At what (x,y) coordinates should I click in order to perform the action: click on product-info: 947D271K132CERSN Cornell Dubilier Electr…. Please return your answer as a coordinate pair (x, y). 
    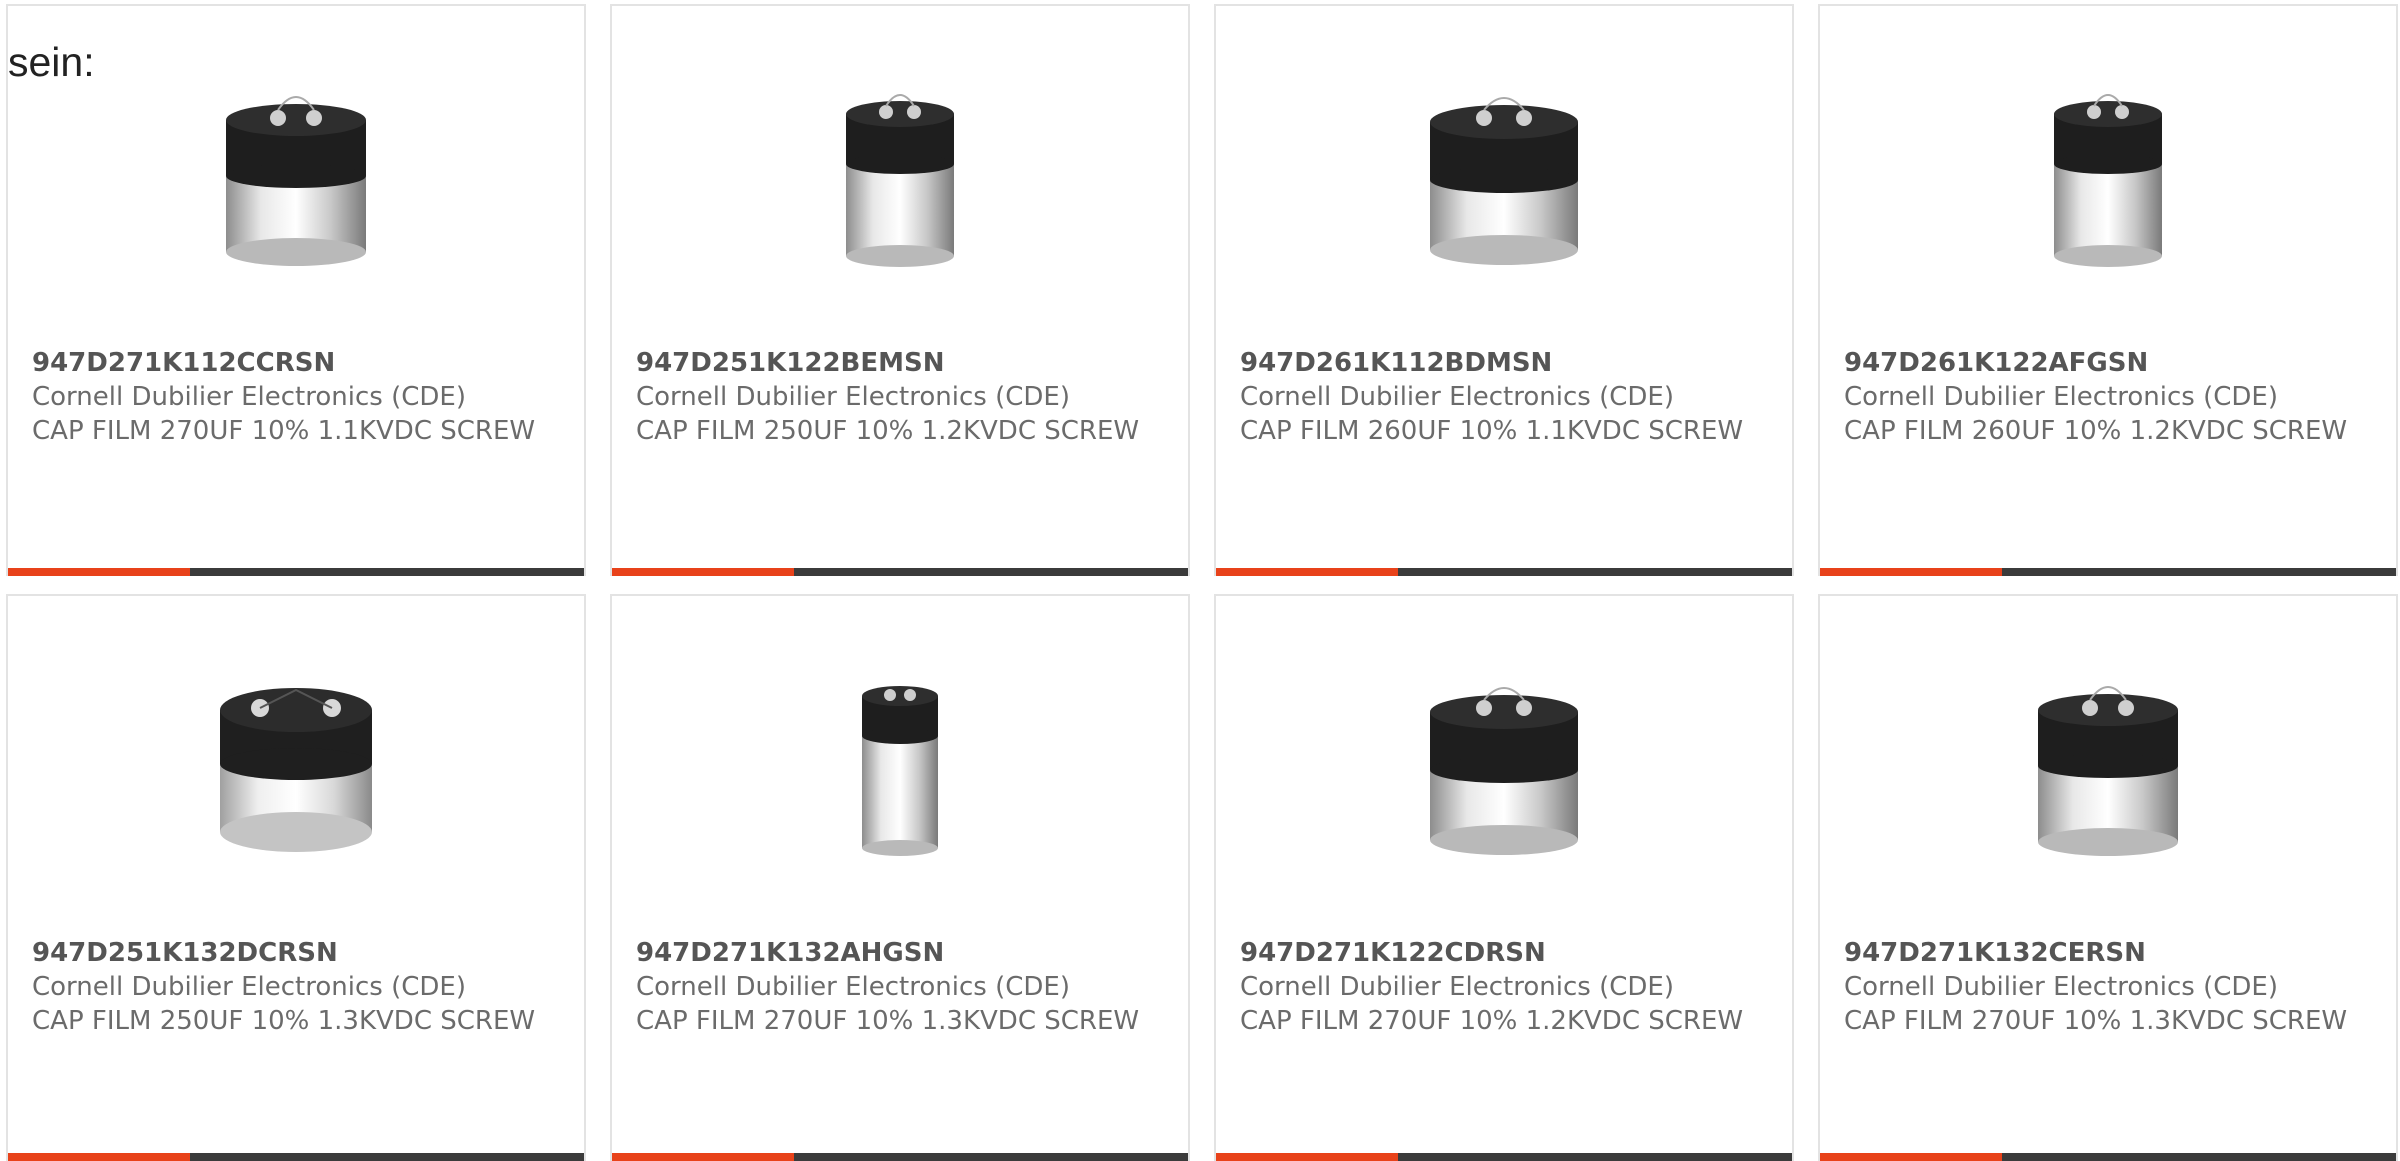
    Looking at the image, I should click on (2114, 987).